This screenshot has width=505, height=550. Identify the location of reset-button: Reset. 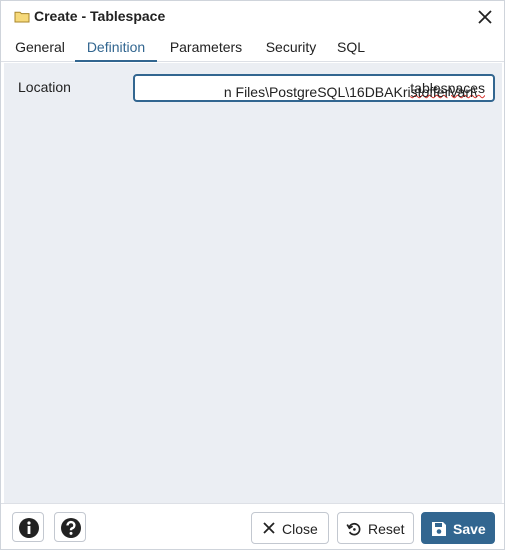
(375, 528).